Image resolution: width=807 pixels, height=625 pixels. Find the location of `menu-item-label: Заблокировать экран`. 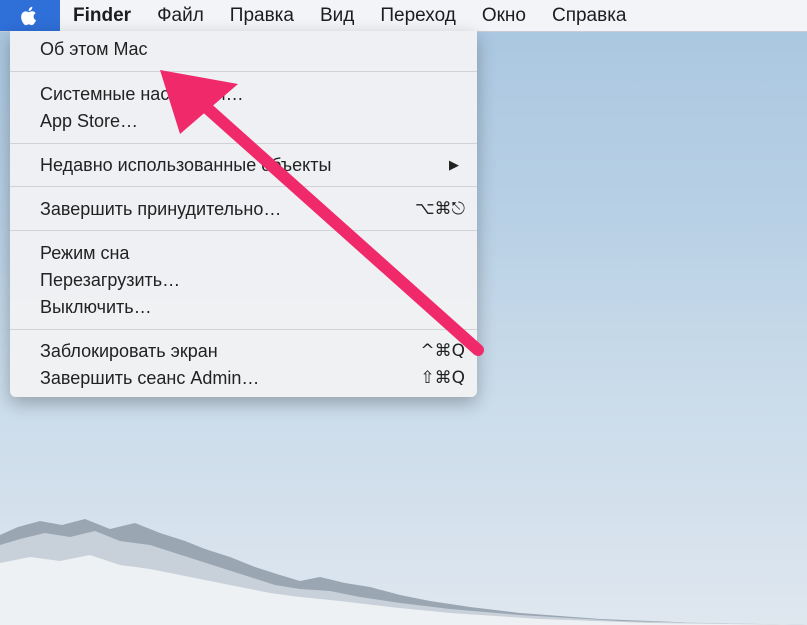

menu-item-label: Заблокировать экран is located at coordinates (129, 351).